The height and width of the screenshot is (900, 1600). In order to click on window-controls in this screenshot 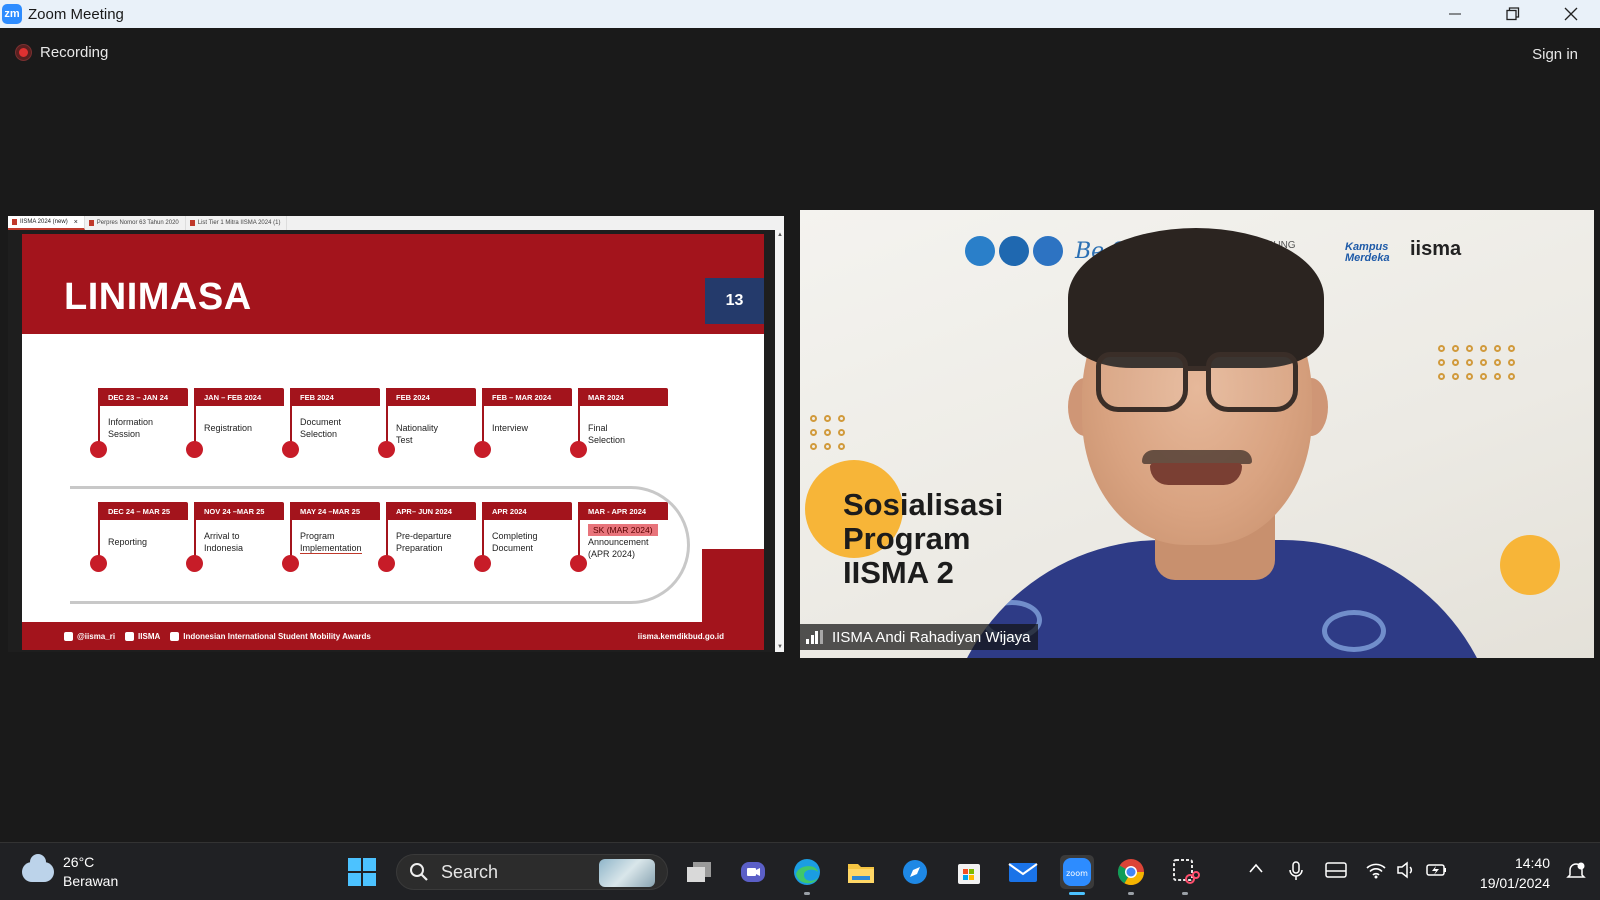, I will do `click(1513, 14)`.